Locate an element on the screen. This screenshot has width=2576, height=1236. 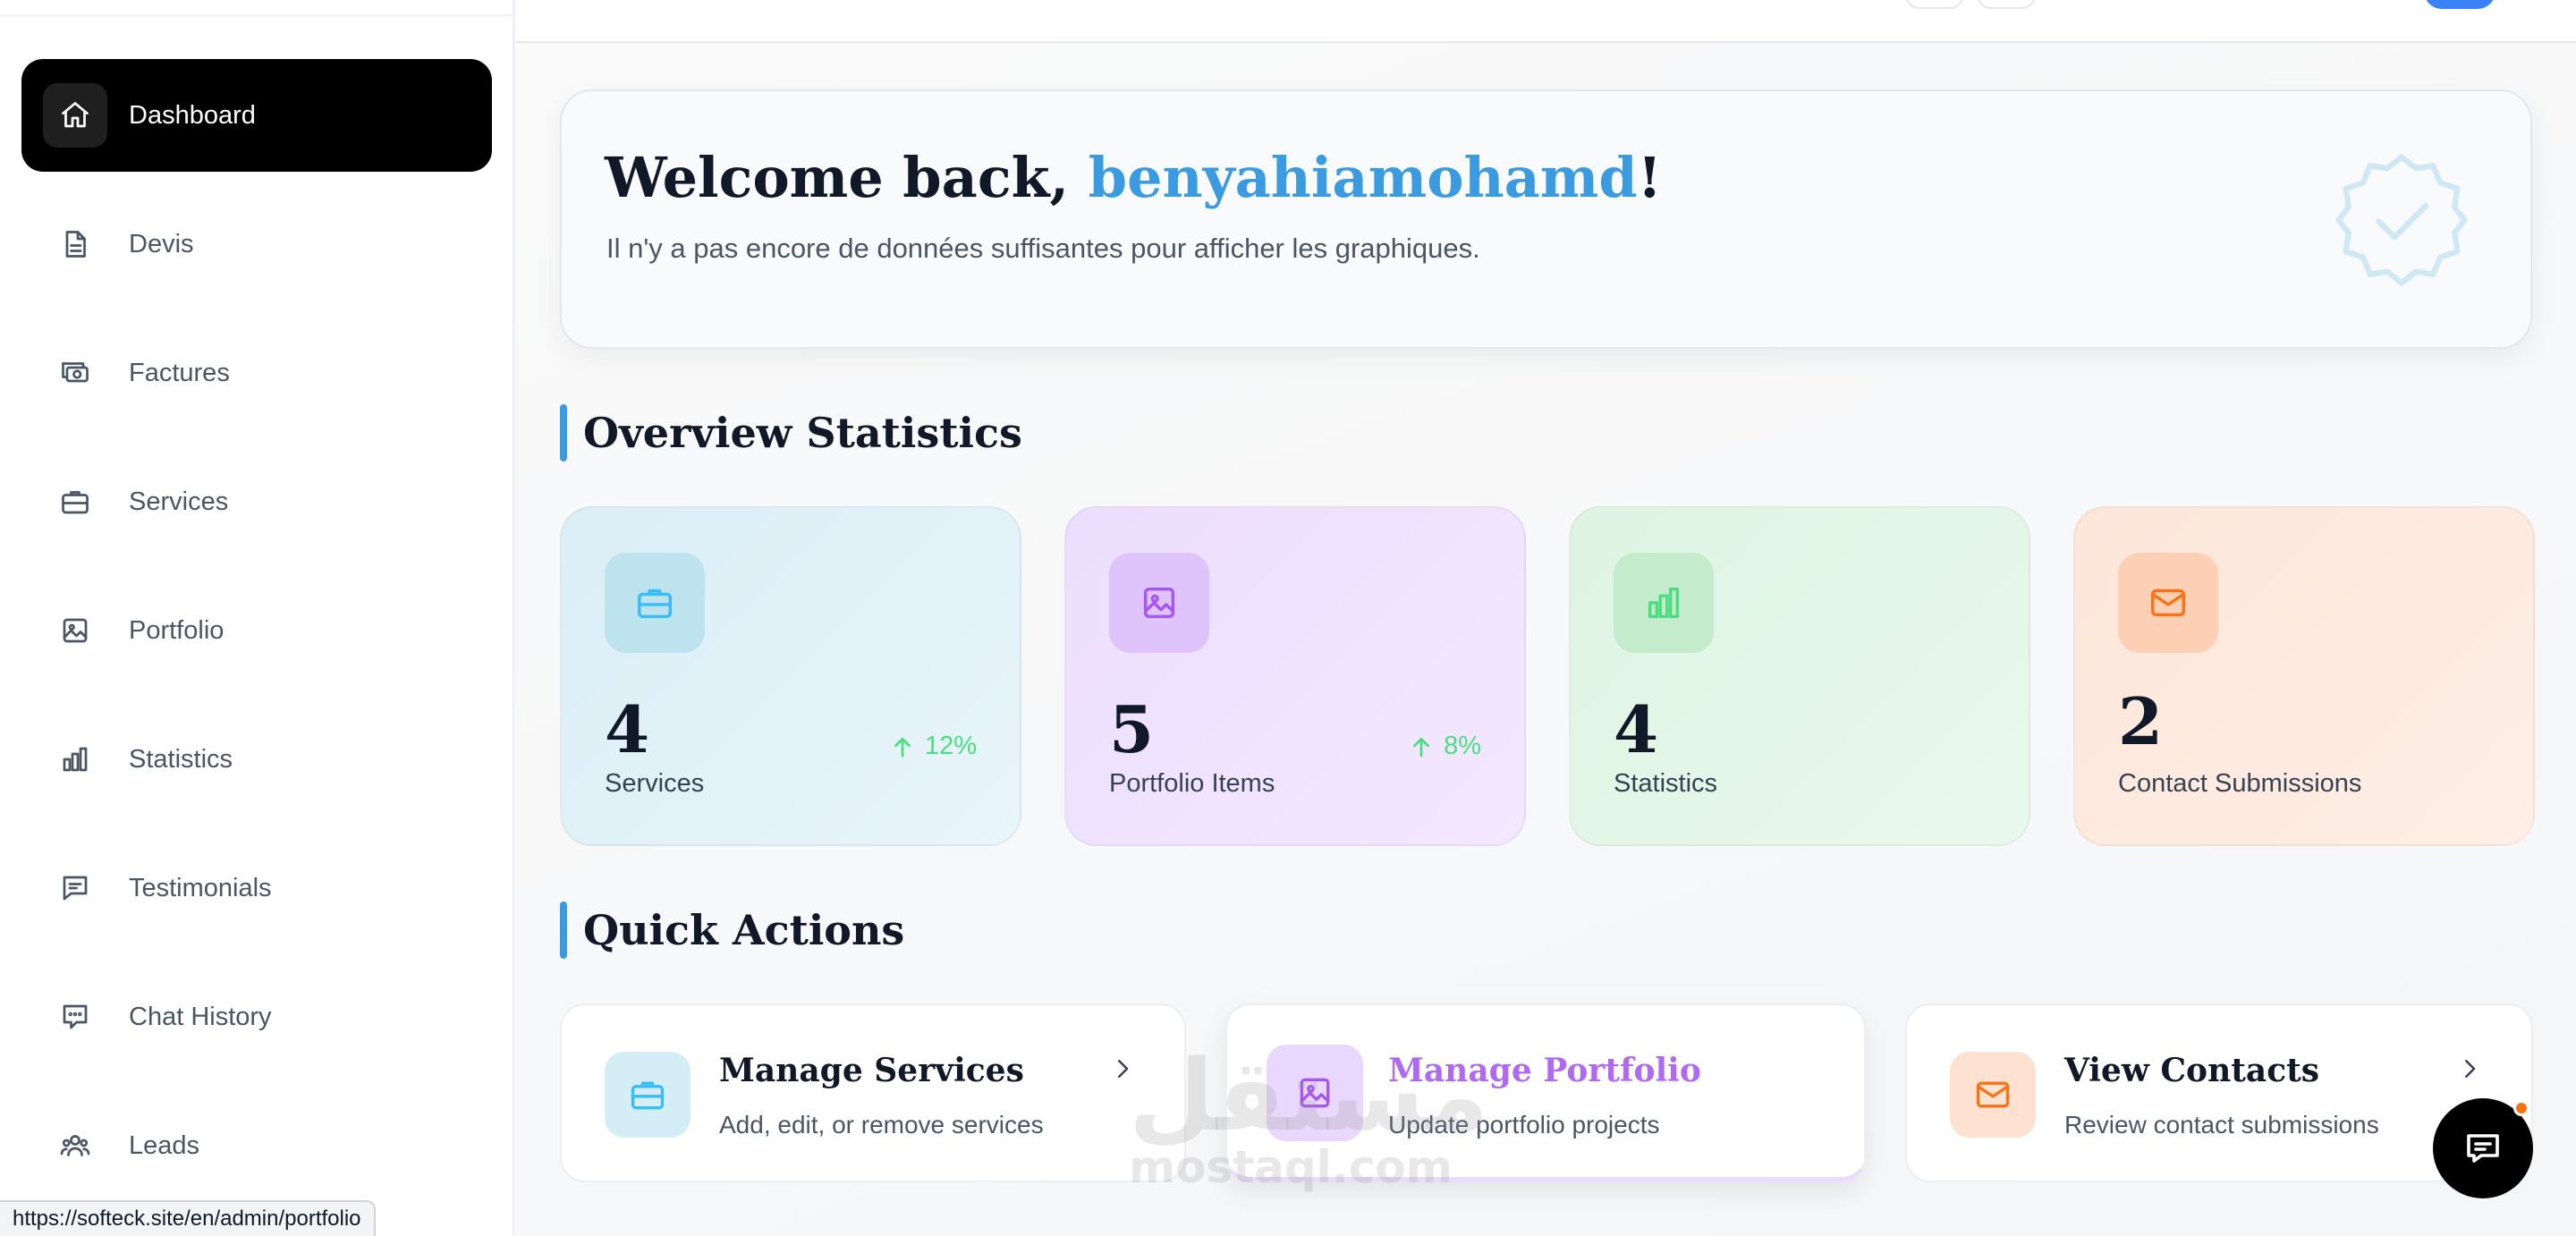
stat-trend: 8% is located at coordinates (1444, 747).